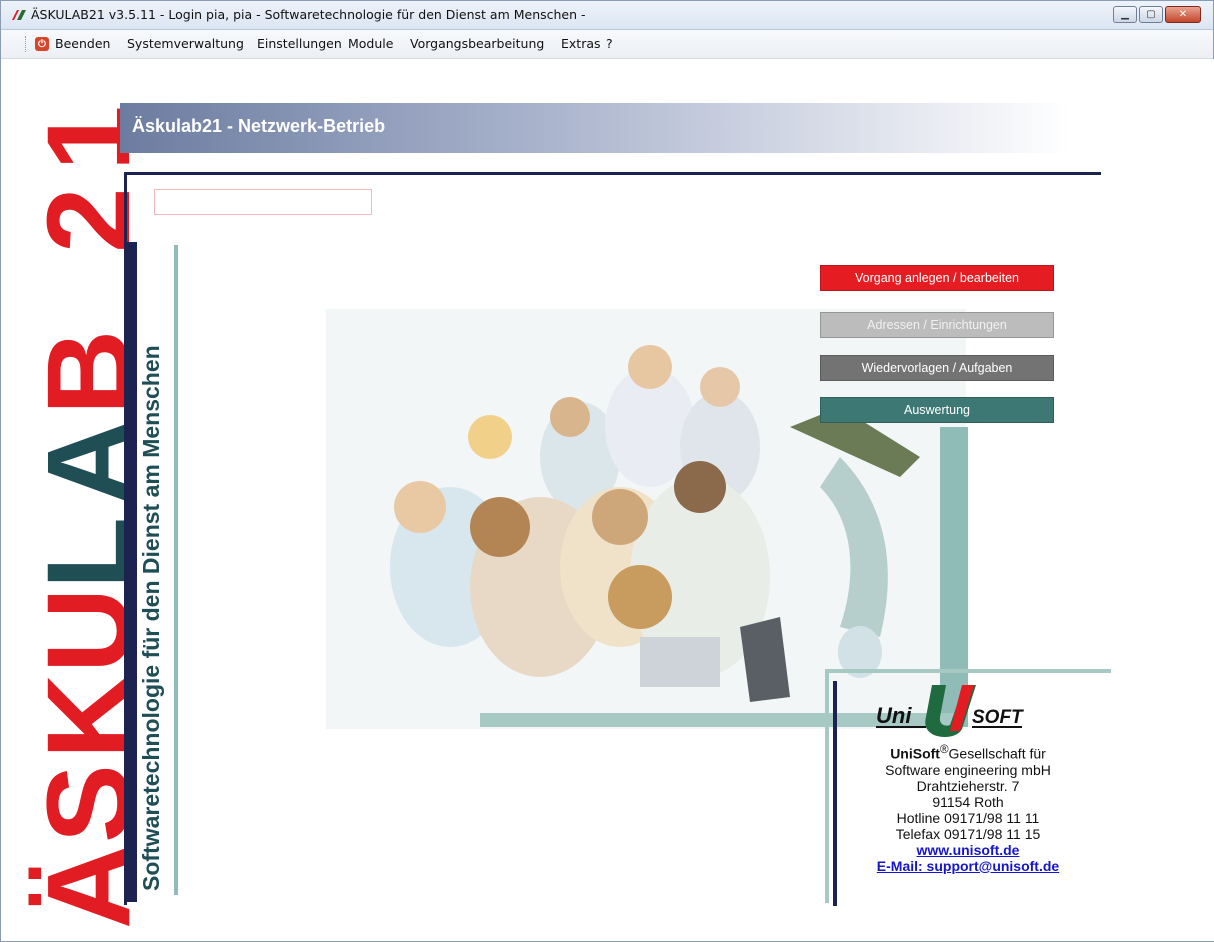  I want to click on registered-icon: ®, so click(944, 749).